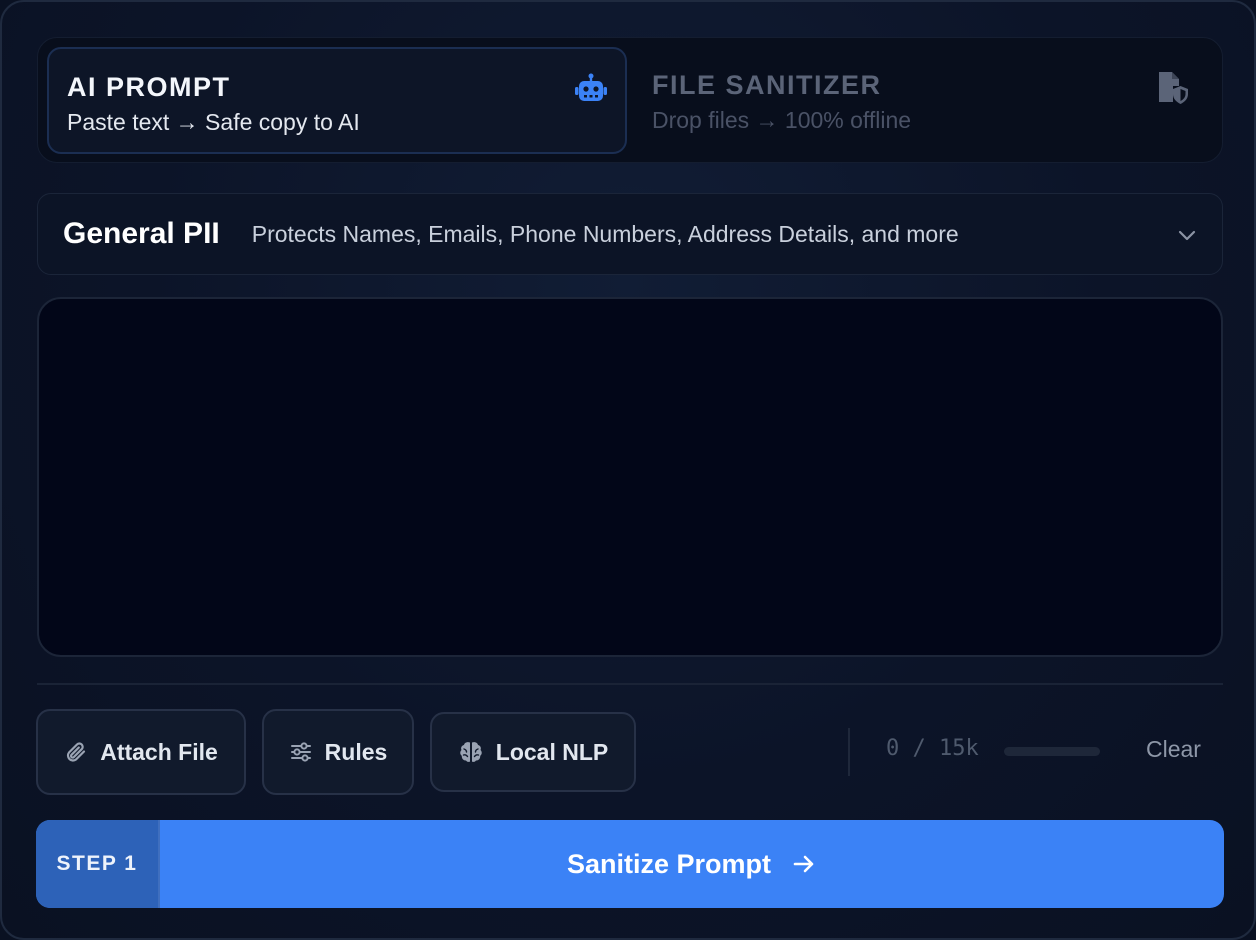 This screenshot has height=940, width=1256. Describe the element at coordinates (849, 752) in the screenshot. I see `toolbar-separator` at that location.